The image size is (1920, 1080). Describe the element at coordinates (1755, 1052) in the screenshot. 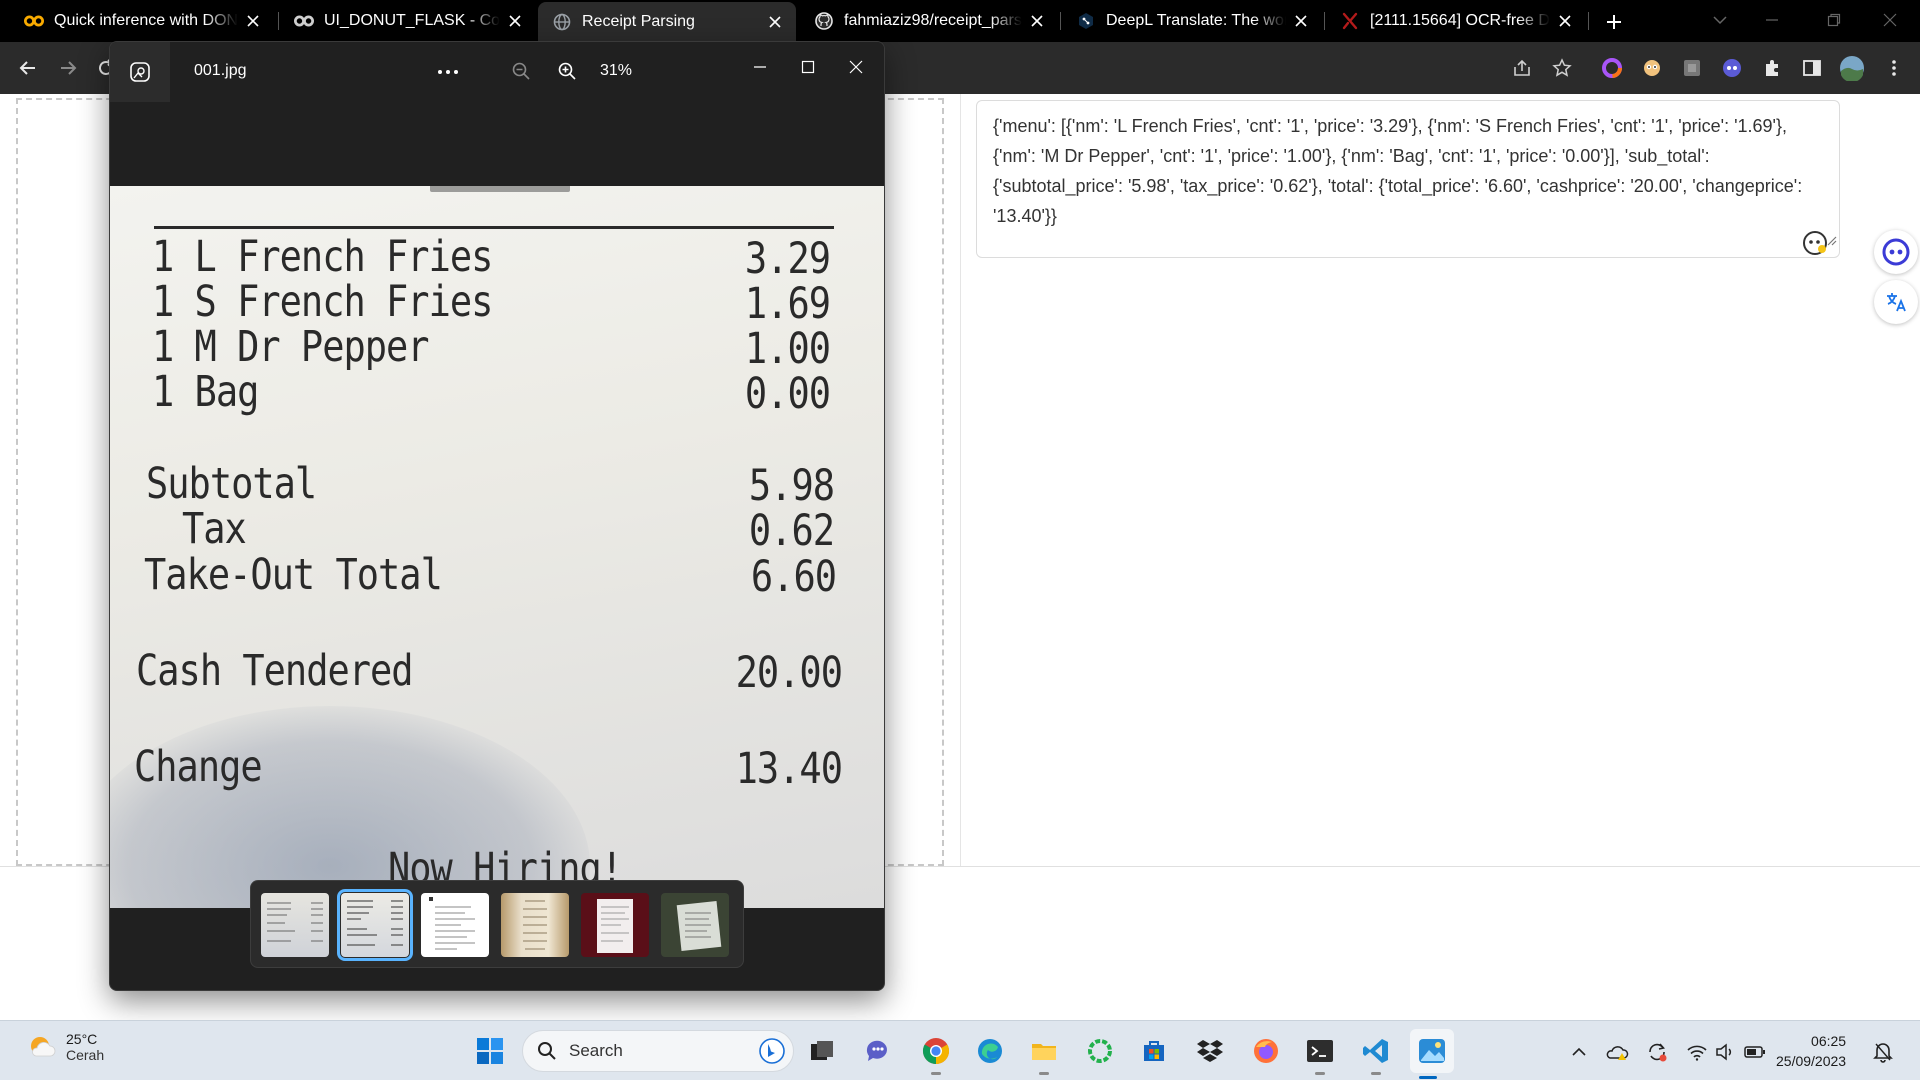

I see `battery-tray-icon` at that location.